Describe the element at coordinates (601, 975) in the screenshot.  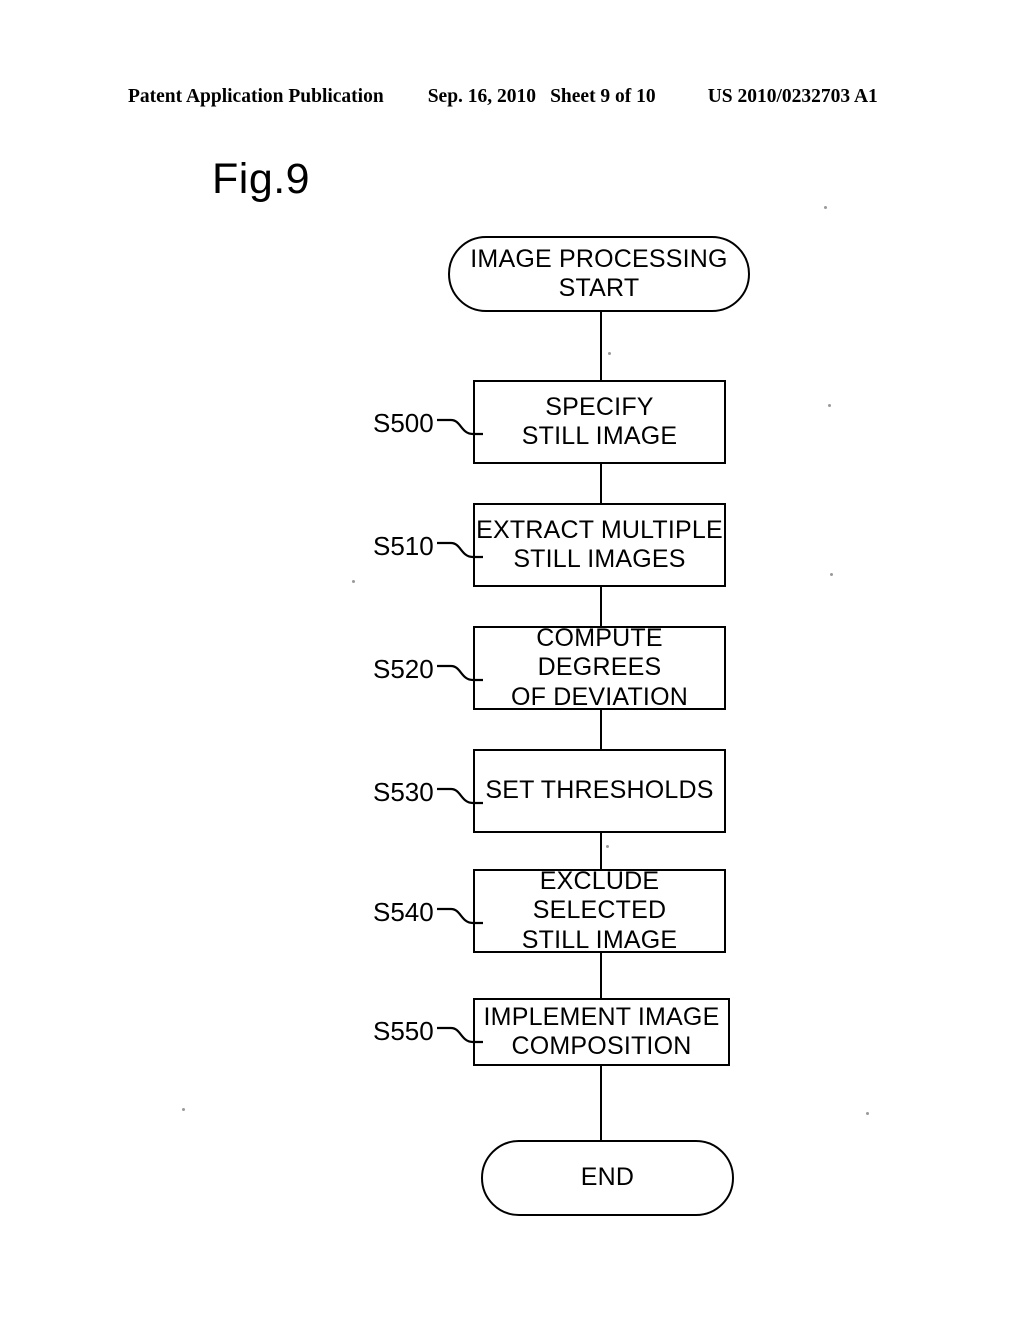
I see `connector-s540-to-s550` at that location.